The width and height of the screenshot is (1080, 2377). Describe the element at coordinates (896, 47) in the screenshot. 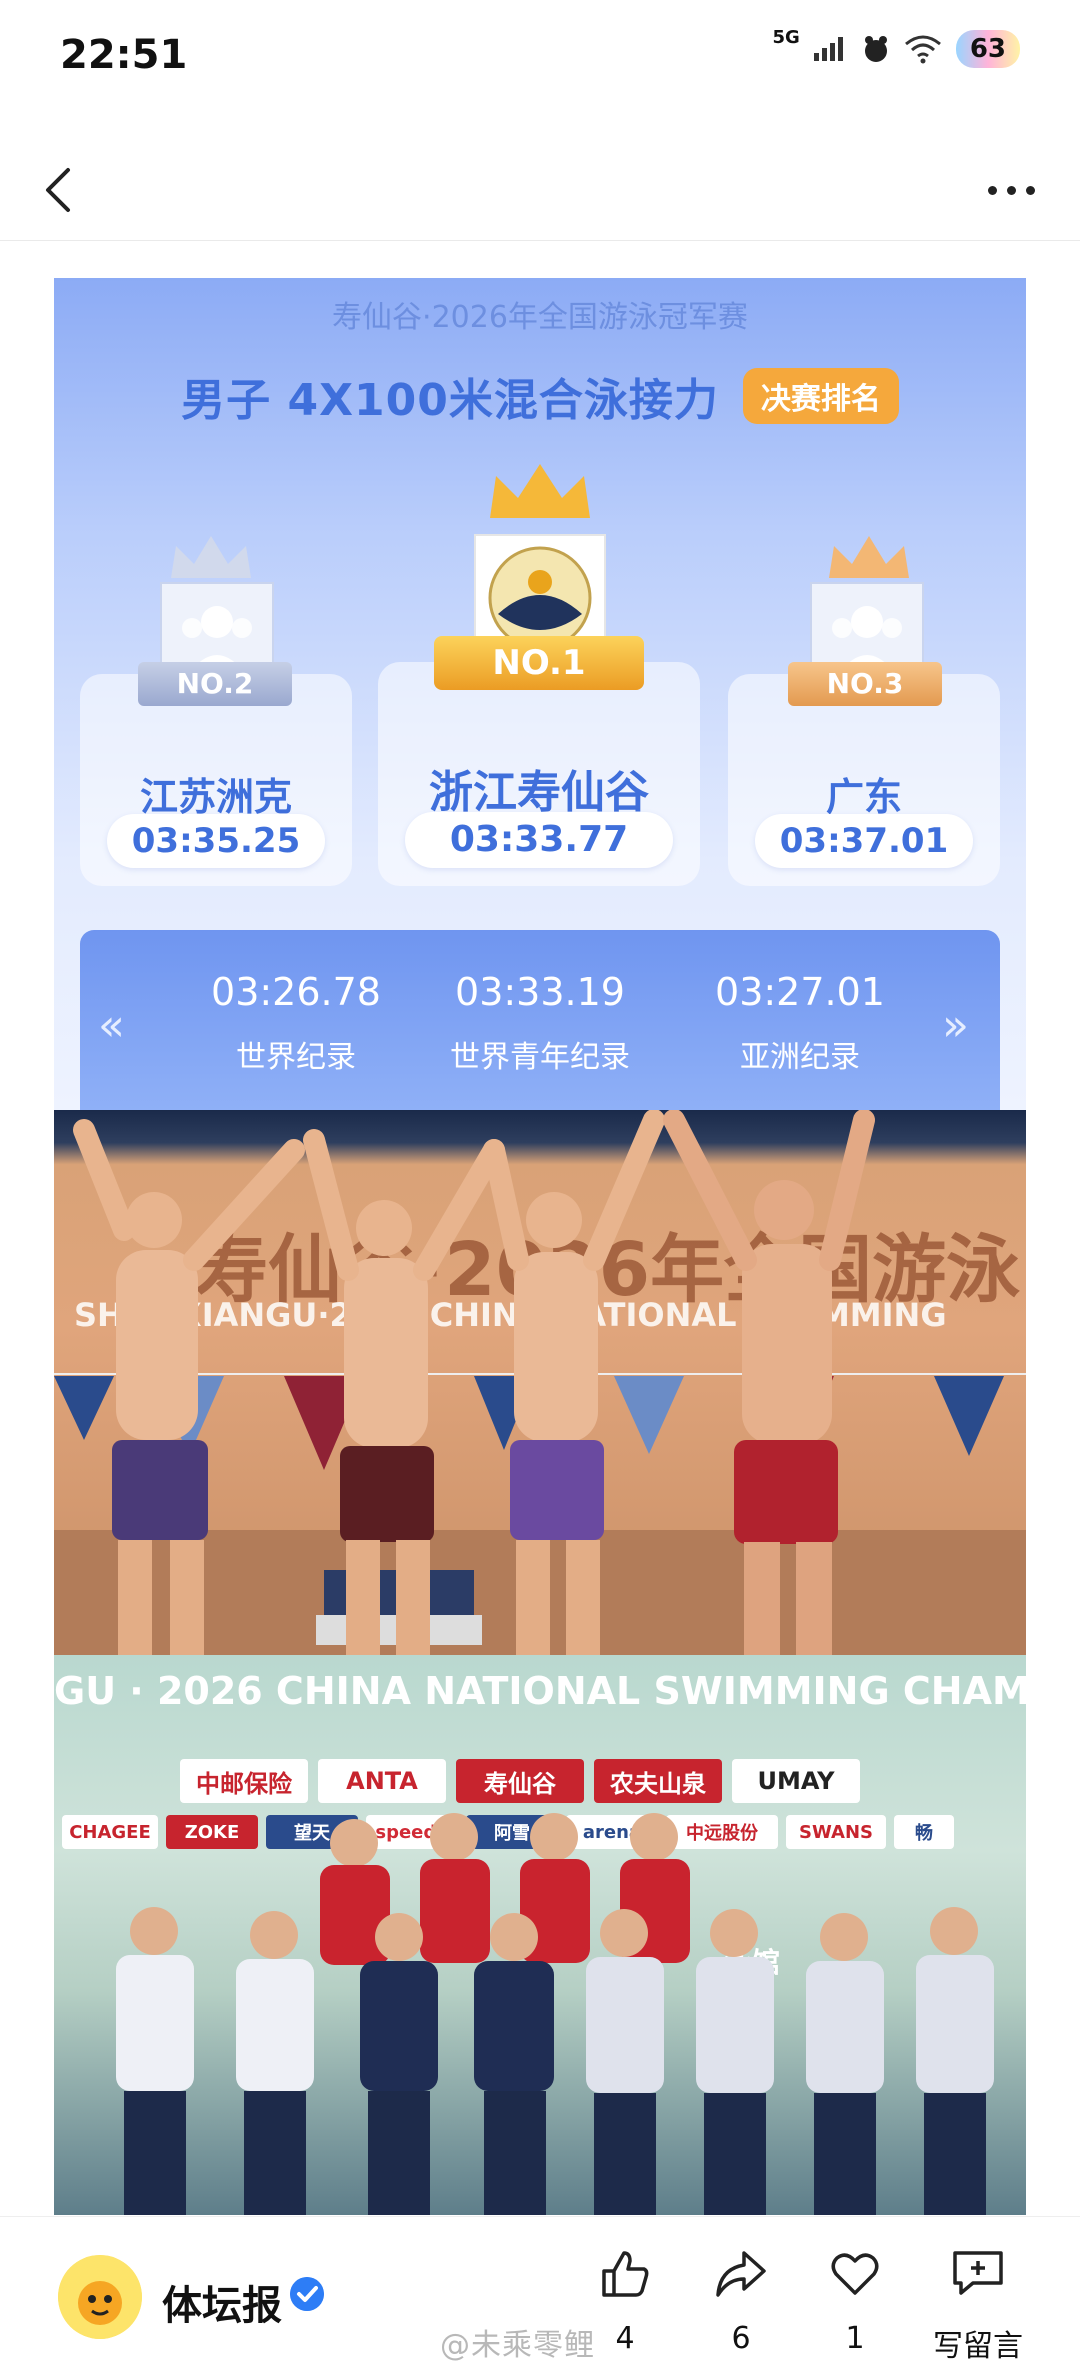

I see `status-icons: 5G 63` at that location.